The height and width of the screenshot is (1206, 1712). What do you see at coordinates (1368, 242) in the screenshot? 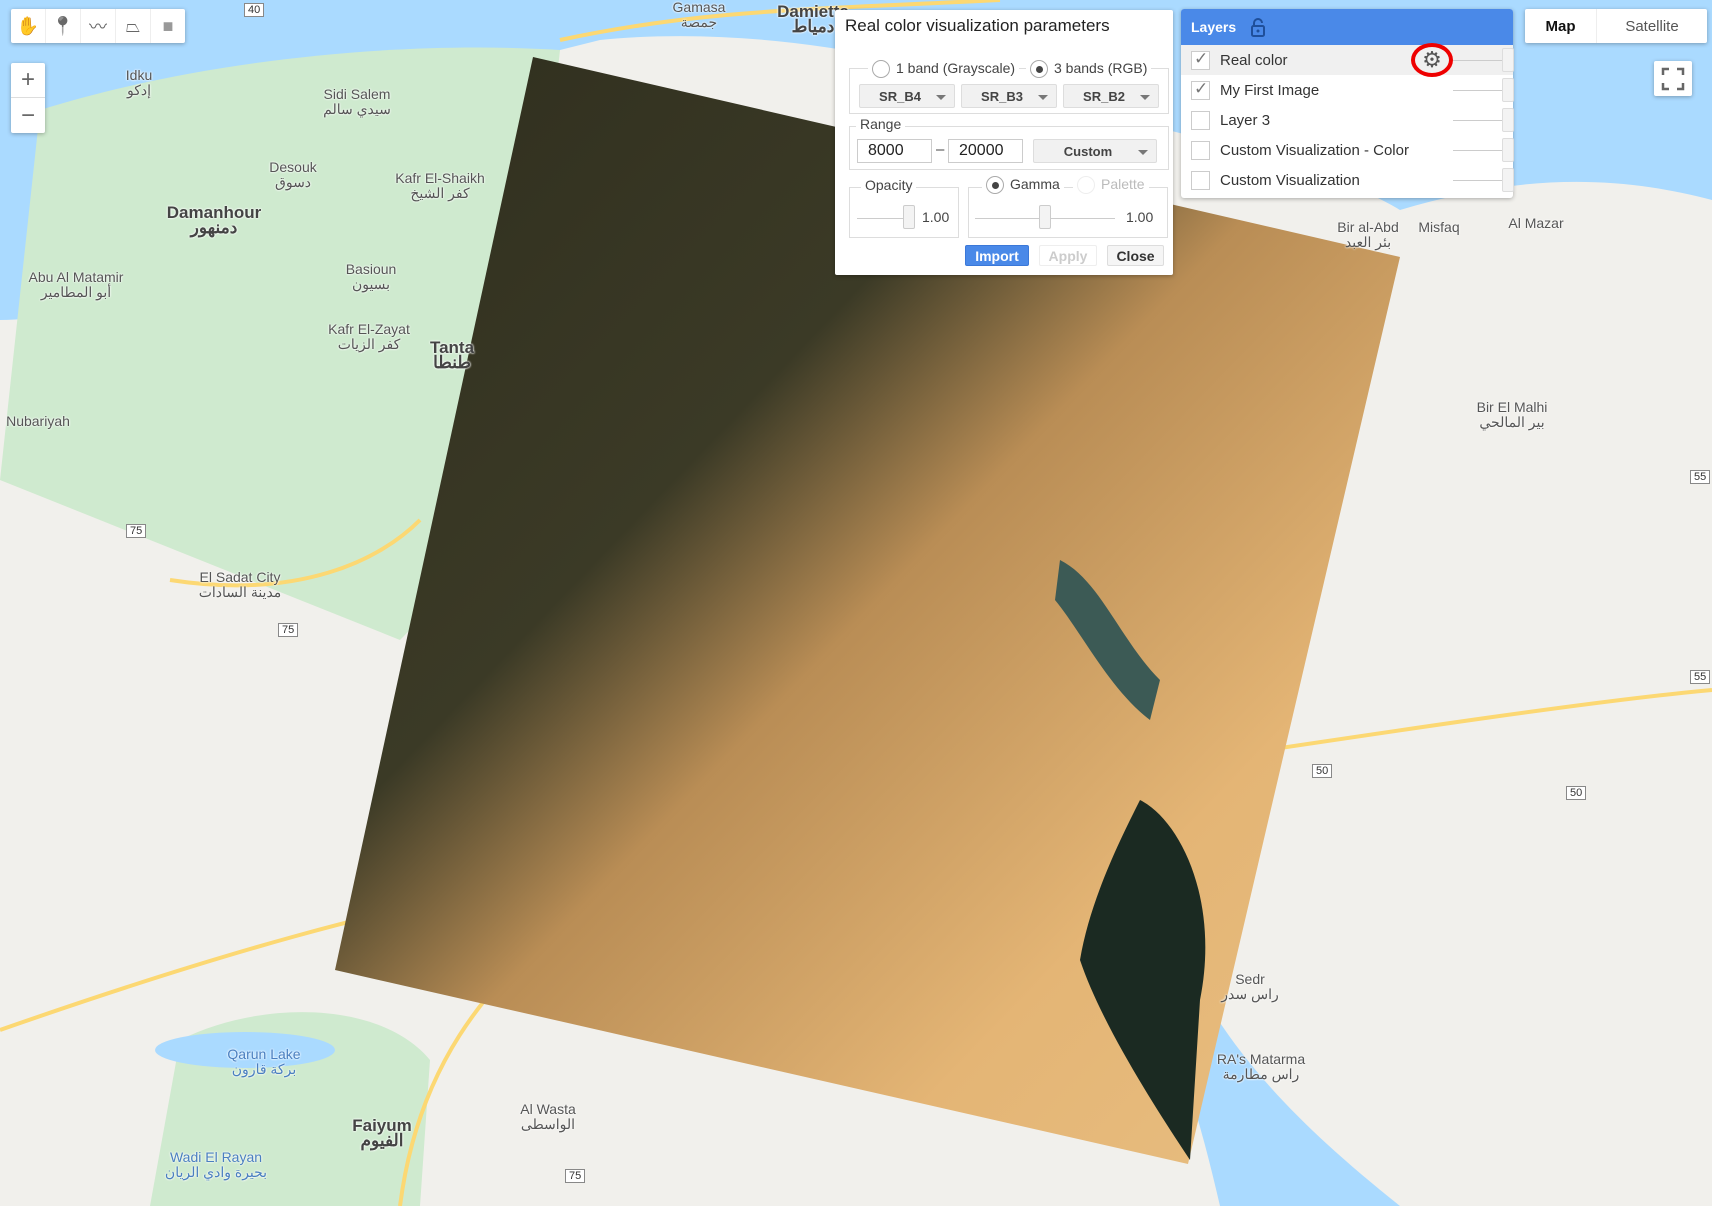
I see `map-label-arabic: بئر العبد` at bounding box center [1368, 242].